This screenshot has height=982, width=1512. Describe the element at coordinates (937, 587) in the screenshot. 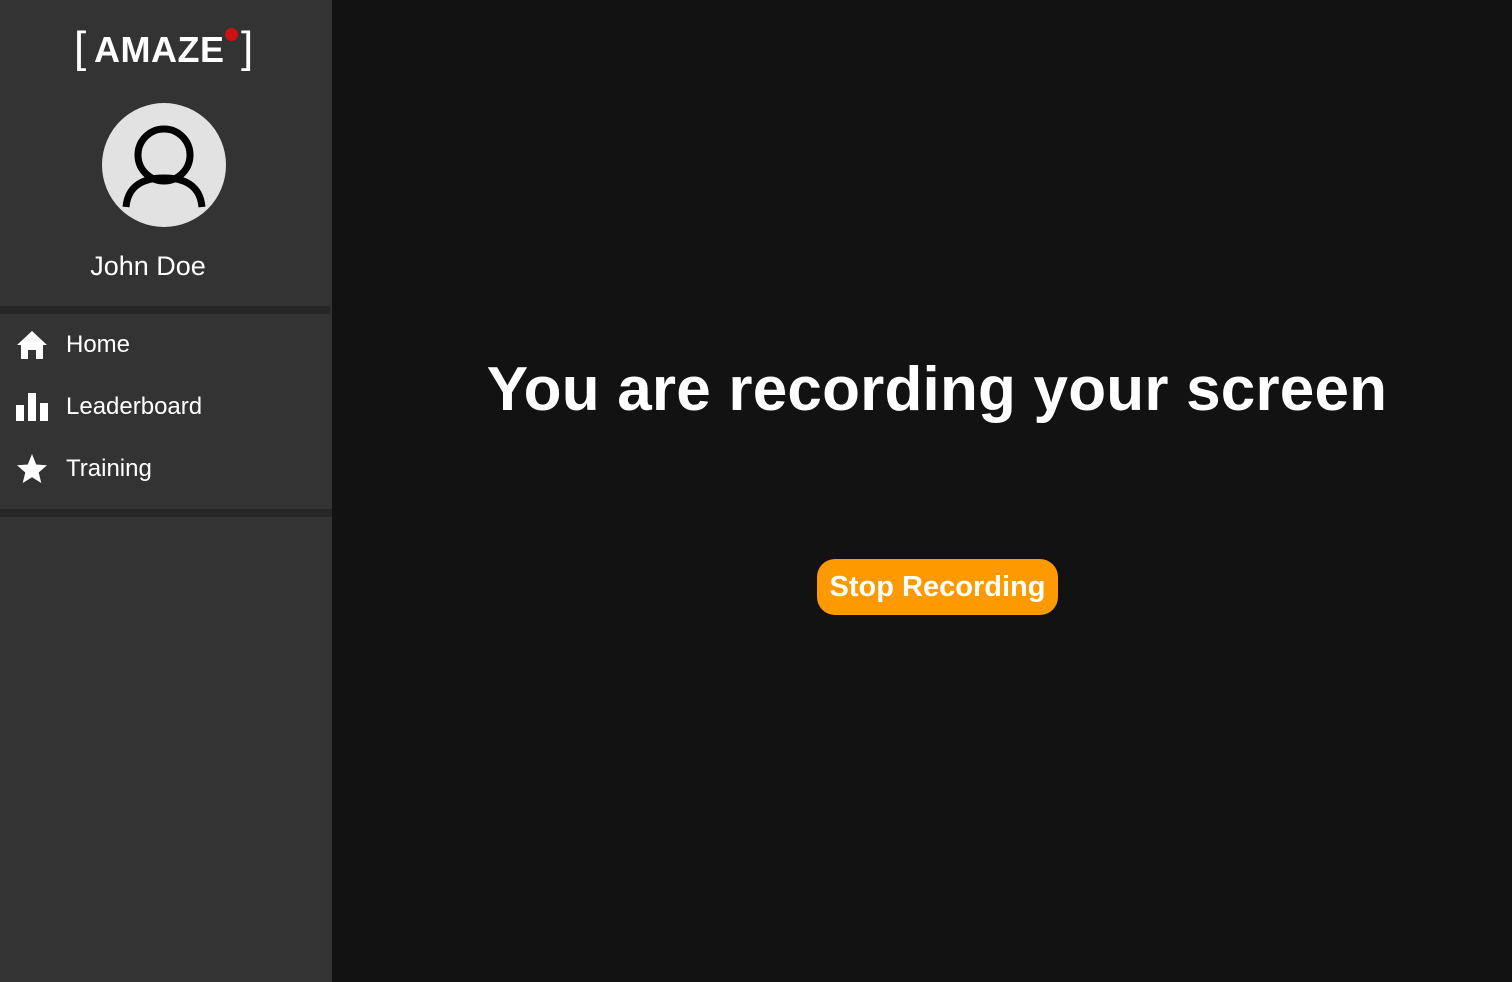

I see `stop-recording-button: Stop Recording` at that location.